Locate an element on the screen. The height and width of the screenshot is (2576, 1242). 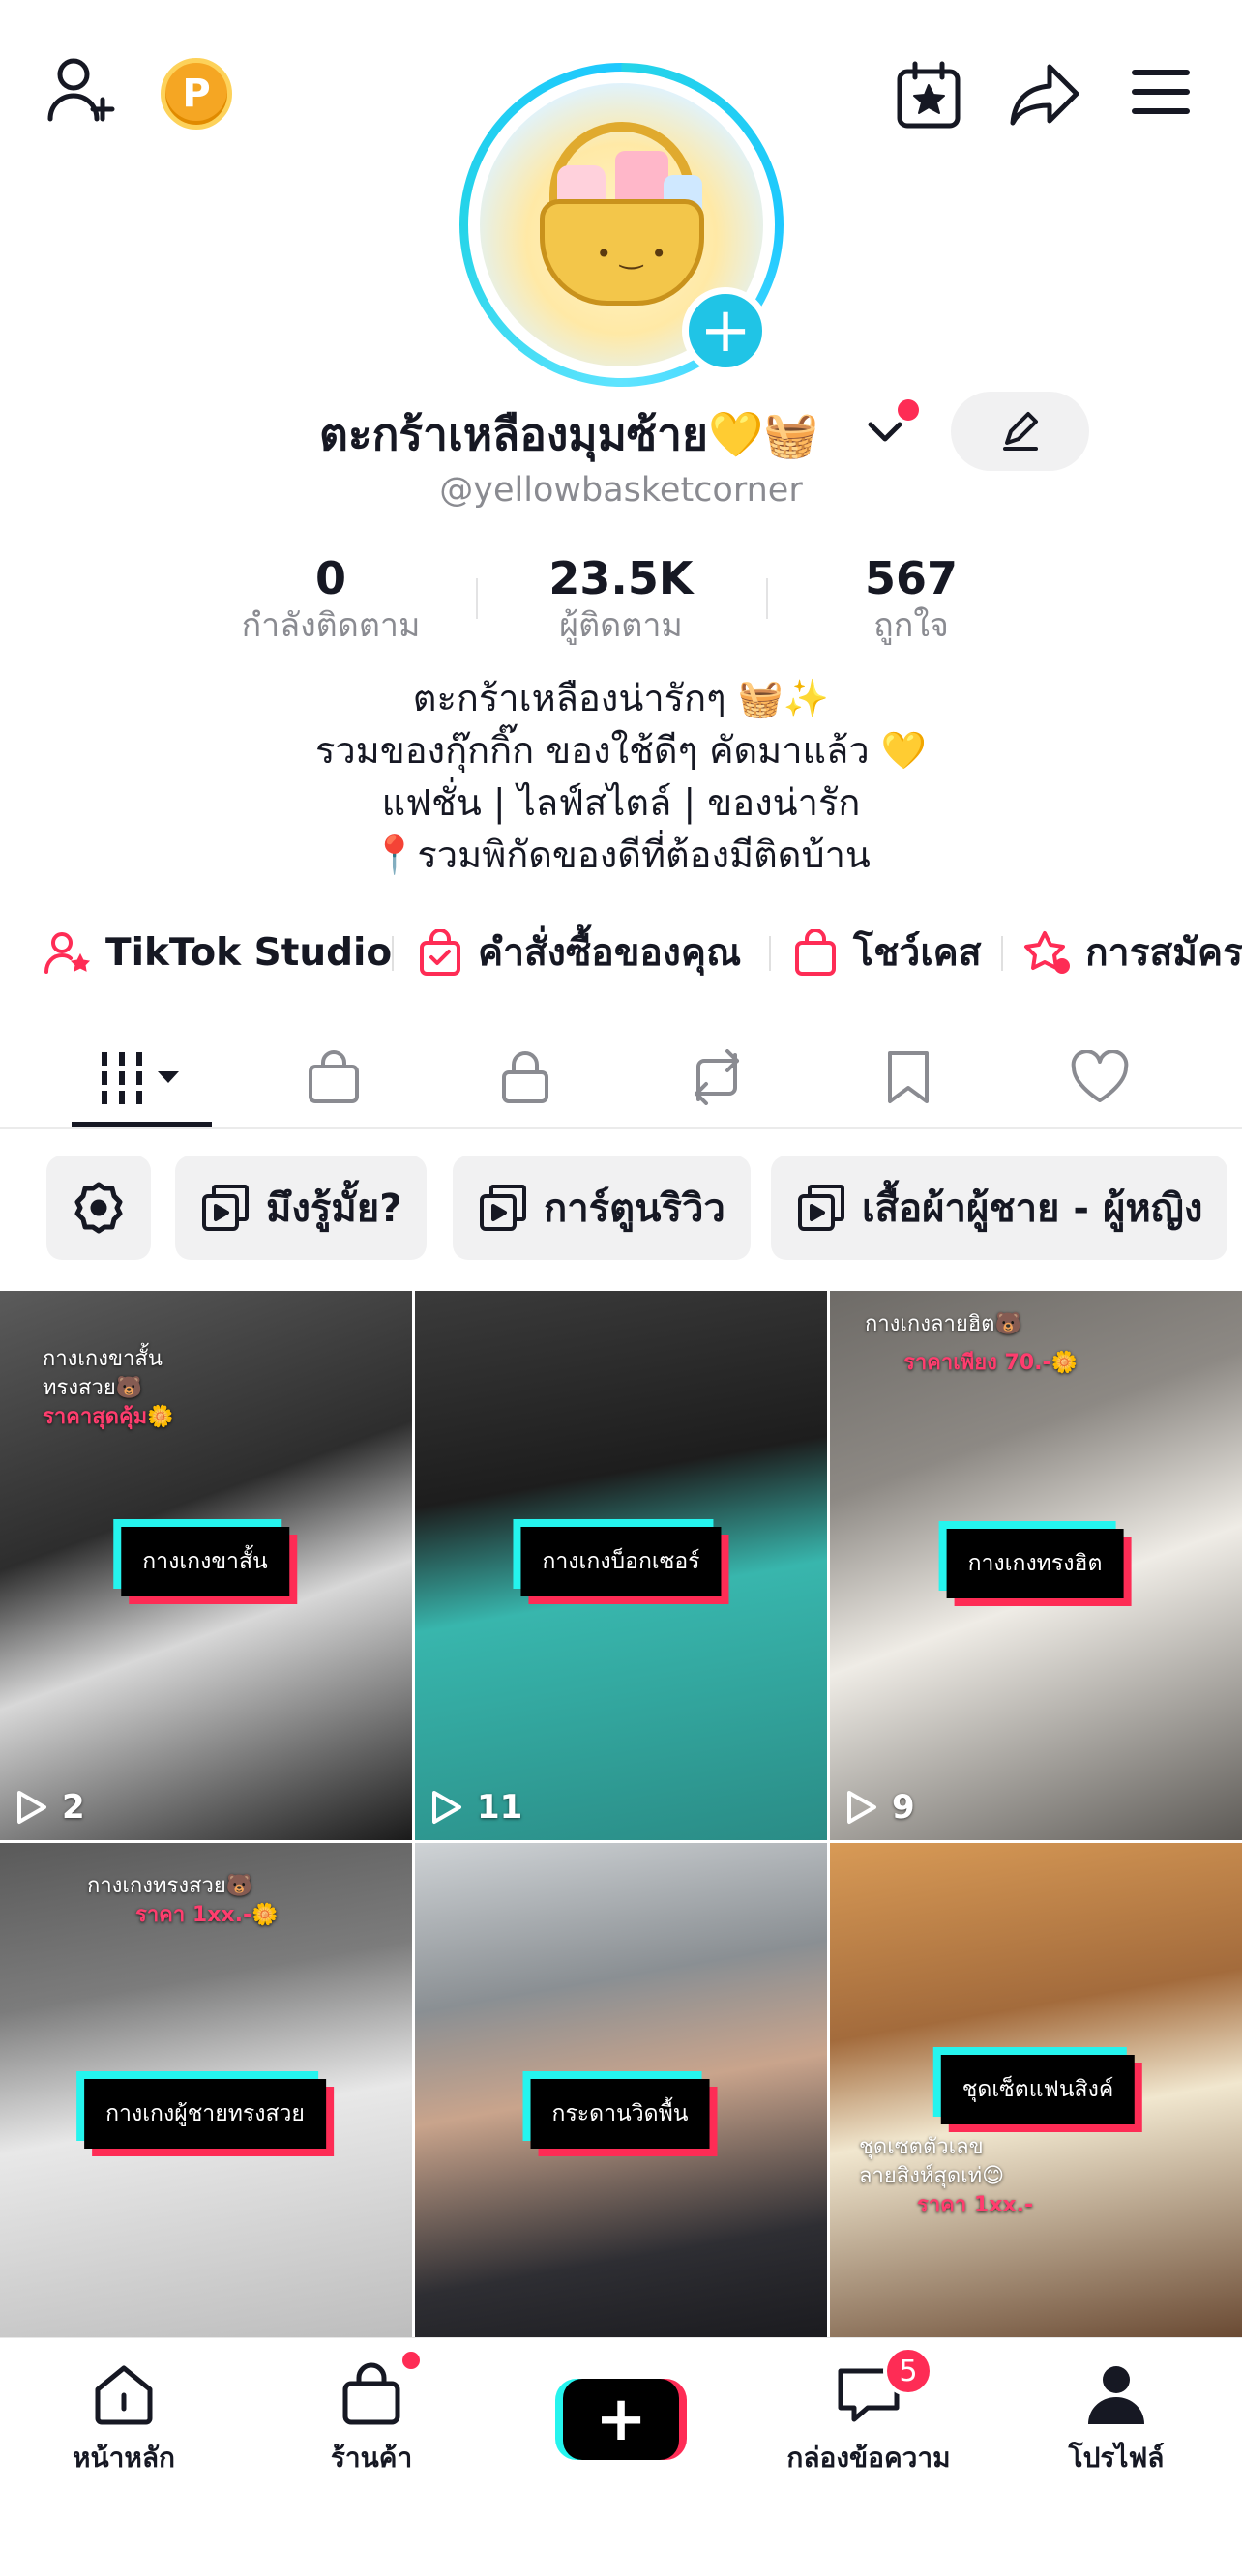
link-subscription: การสมัคร is located at coordinates (1132, 952).